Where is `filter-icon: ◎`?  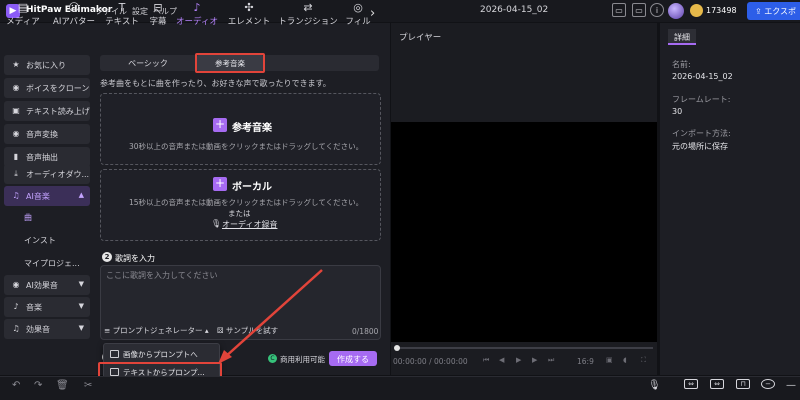 filter-icon: ◎ is located at coordinates (358, 7).